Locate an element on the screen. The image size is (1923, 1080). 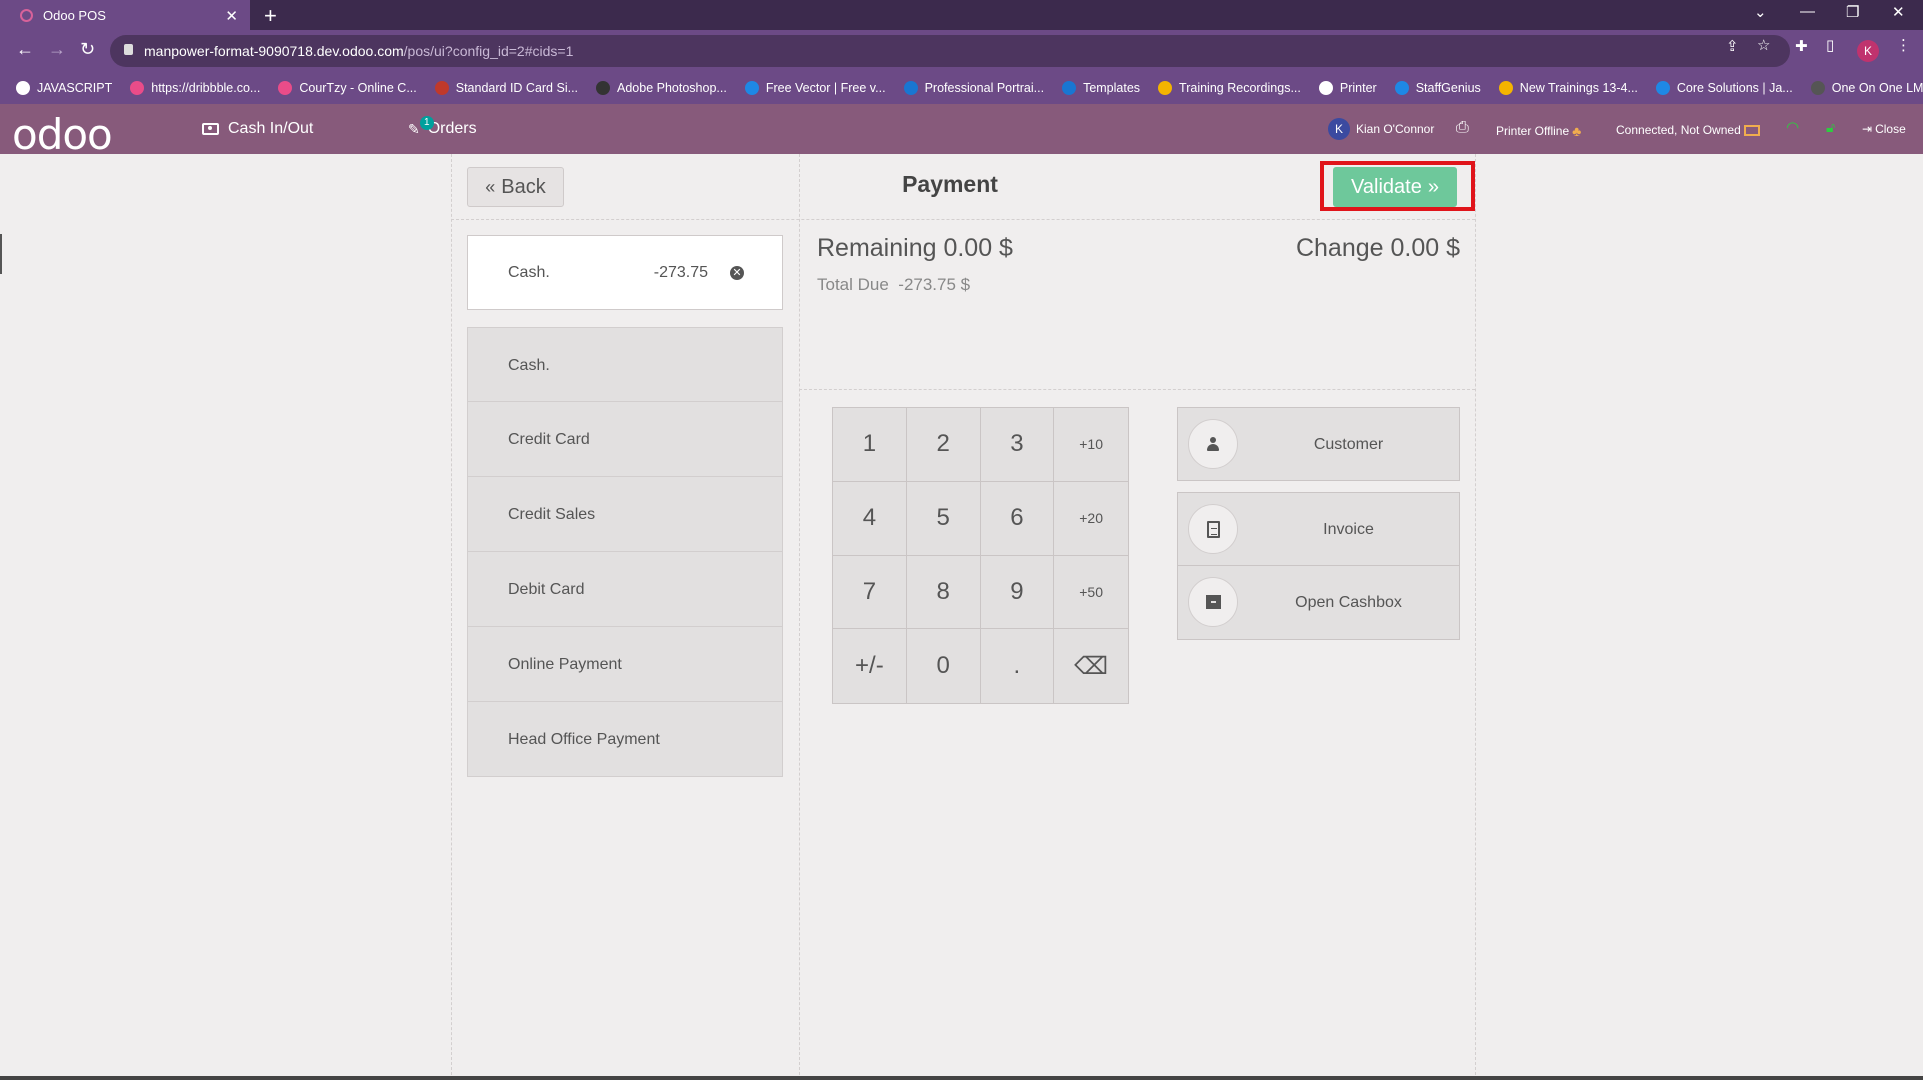
wifi-icon: ◠ is located at coordinates (1792, 127).